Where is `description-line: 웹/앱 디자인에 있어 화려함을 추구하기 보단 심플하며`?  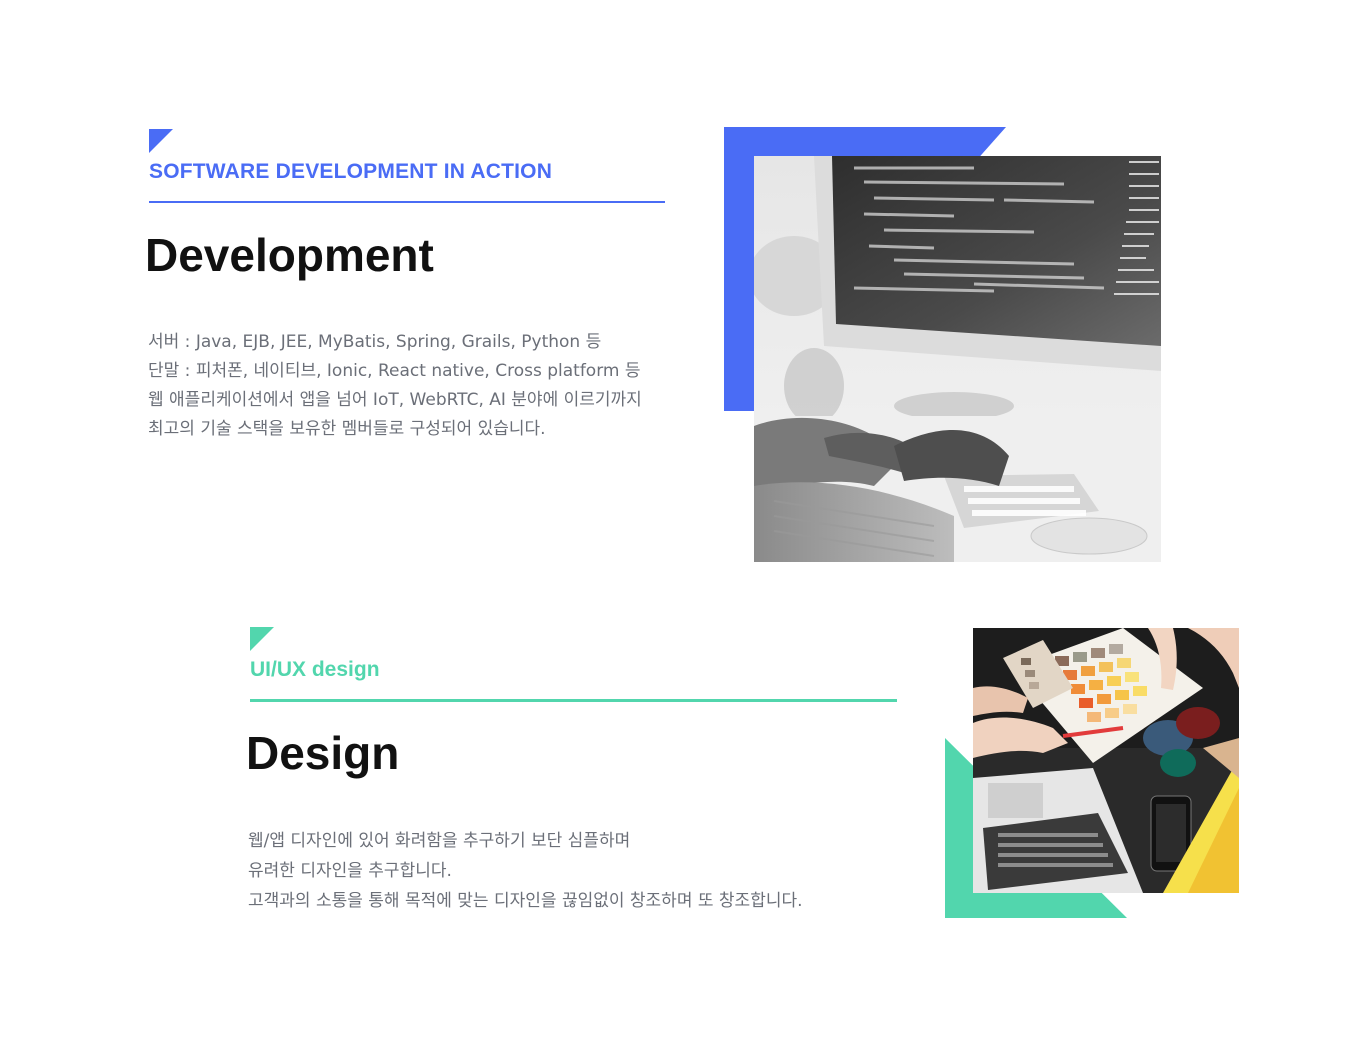 description-line: 웹/앱 디자인에 있어 화려함을 추구하기 보단 심플하며 is located at coordinates (439, 841).